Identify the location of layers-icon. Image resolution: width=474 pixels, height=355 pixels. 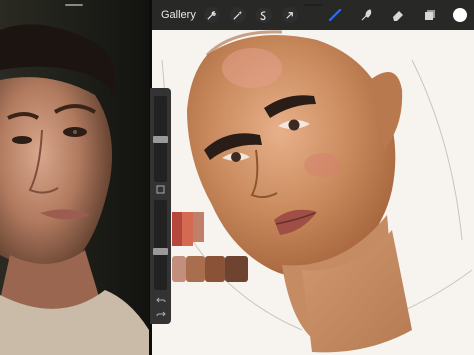
(430, 15).